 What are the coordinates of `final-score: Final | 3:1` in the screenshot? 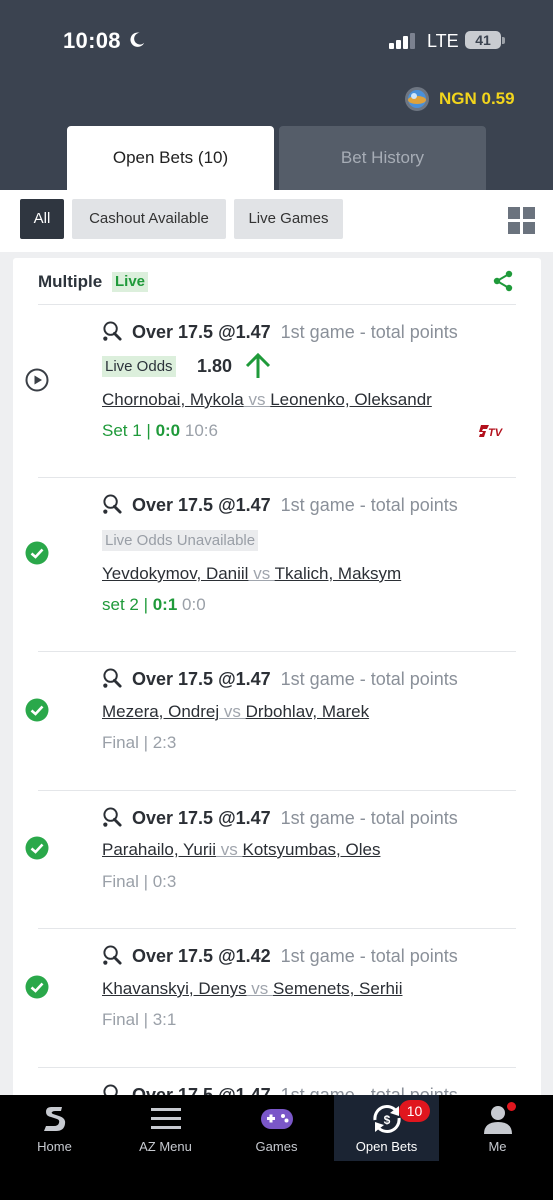 It's located at (139, 1019).